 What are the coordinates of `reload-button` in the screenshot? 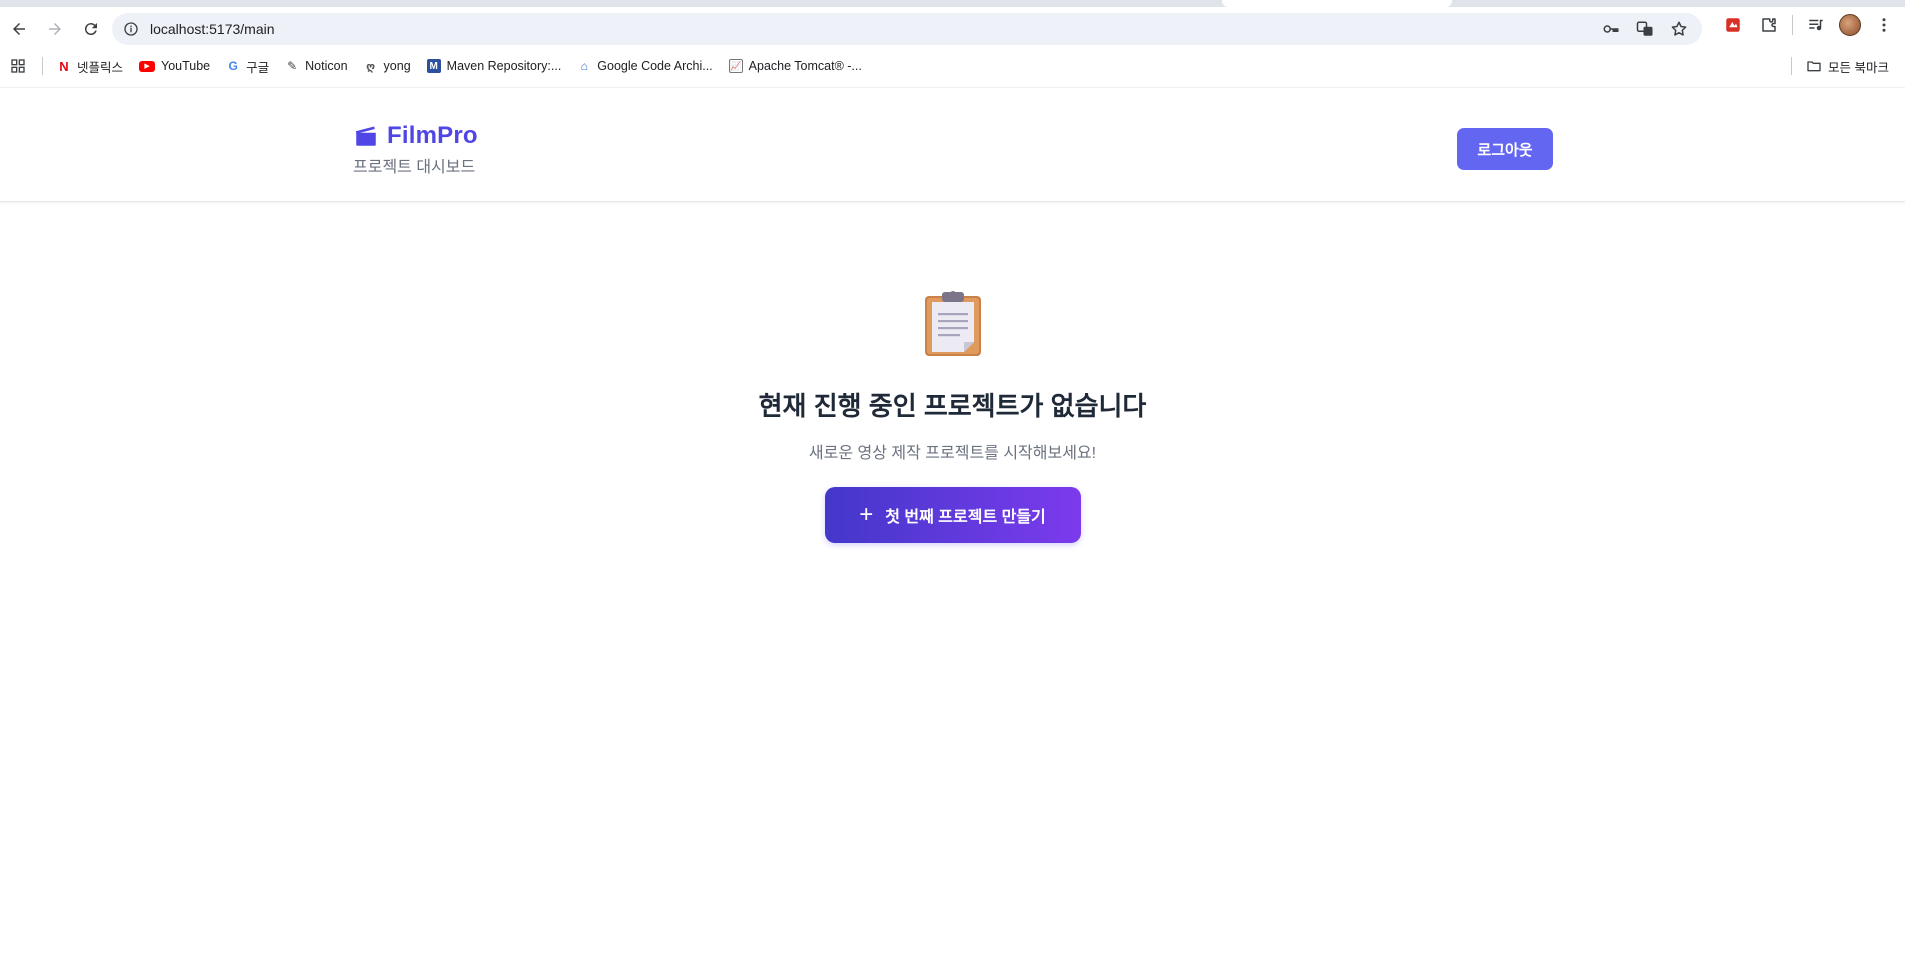 It's located at (91, 29).